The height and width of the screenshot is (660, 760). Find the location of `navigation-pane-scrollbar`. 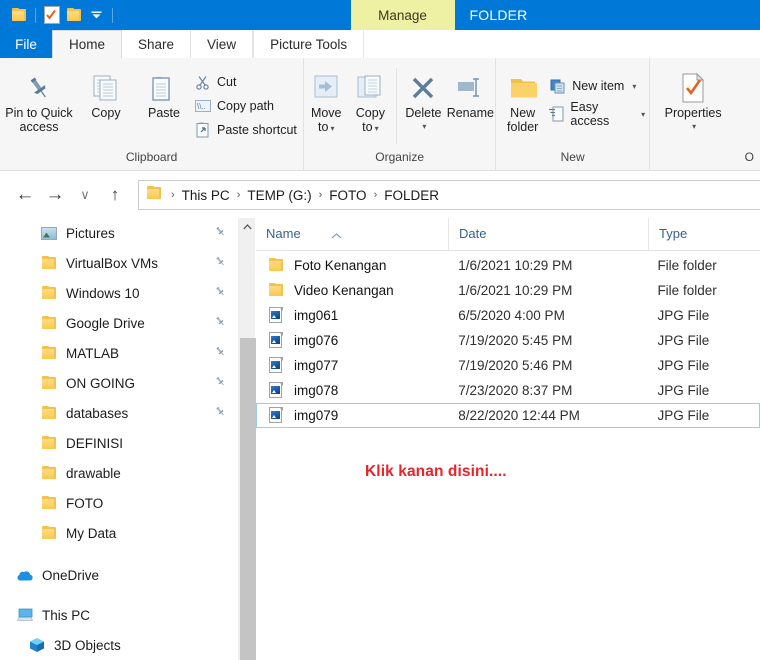

navigation-pane-scrollbar is located at coordinates (247, 439).